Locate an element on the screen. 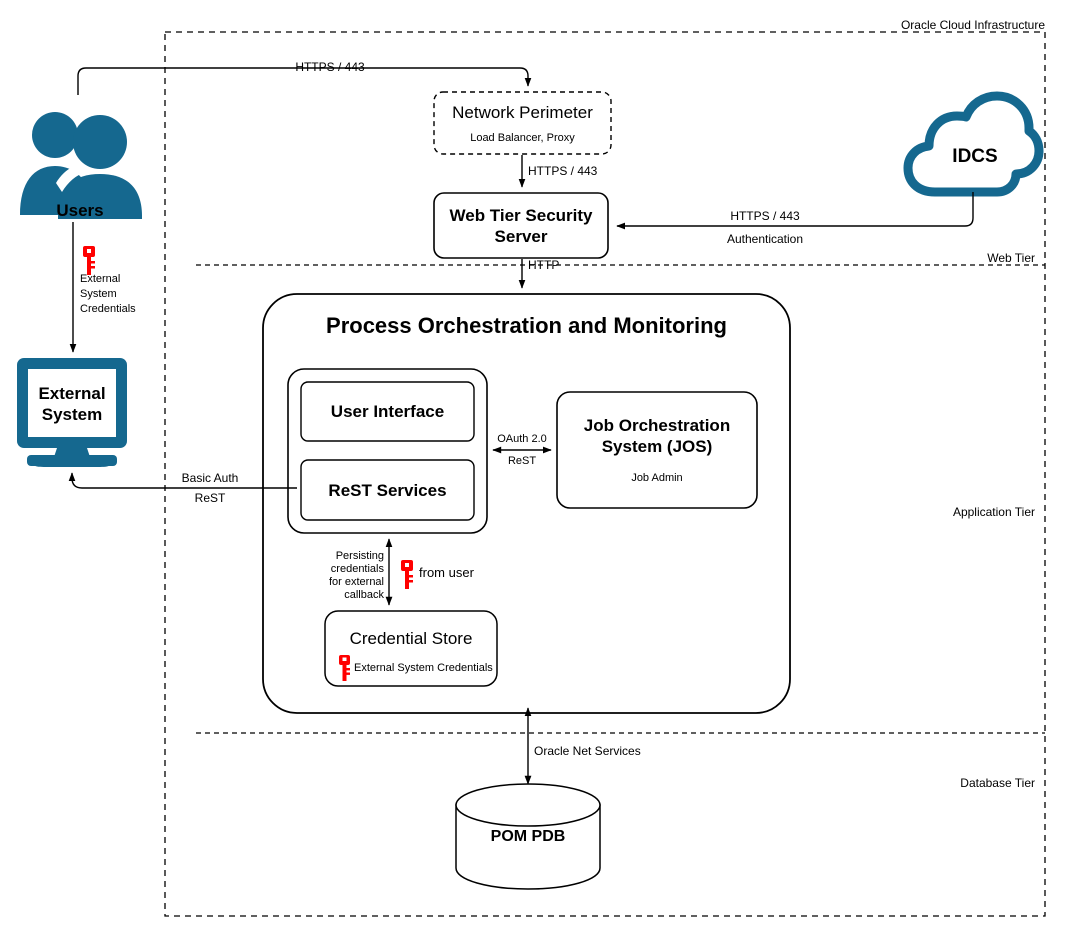  jos-line2: System (JOS) is located at coordinates (657, 446).